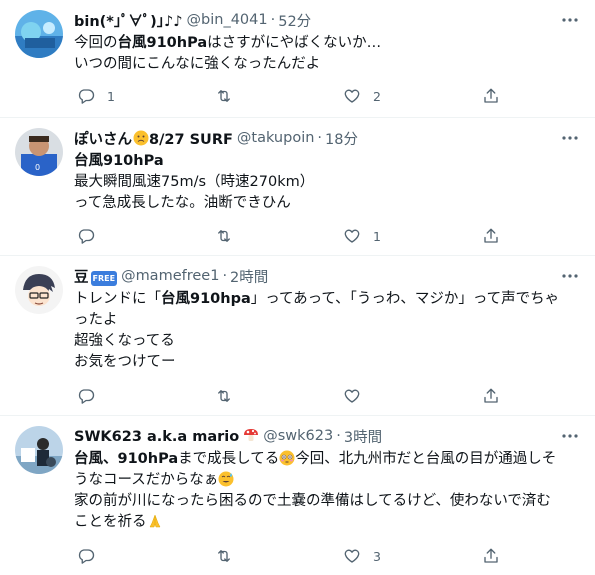  I want to click on handle: @takupoin, so click(276, 138).